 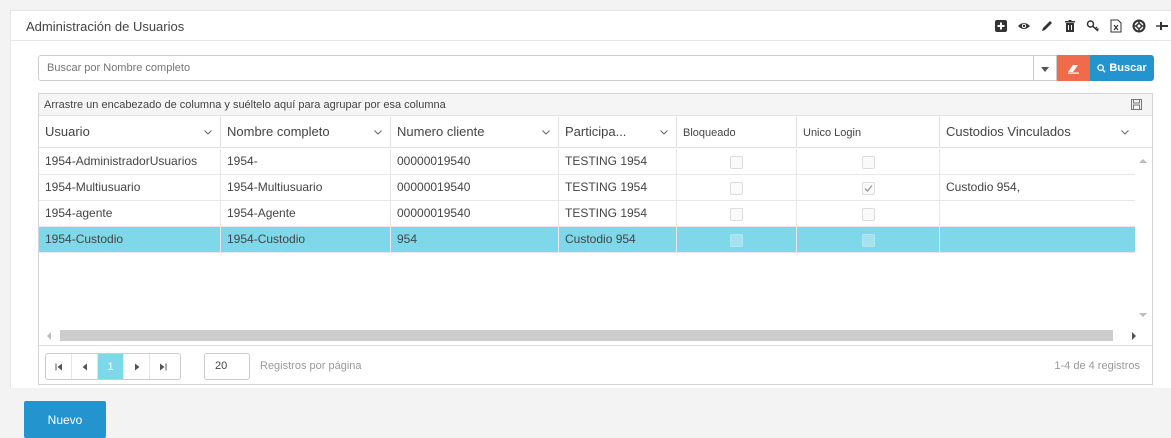 What do you see at coordinates (1001, 26) in the screenshot?
I see `add-icon` at bounding box center [1001, 26].